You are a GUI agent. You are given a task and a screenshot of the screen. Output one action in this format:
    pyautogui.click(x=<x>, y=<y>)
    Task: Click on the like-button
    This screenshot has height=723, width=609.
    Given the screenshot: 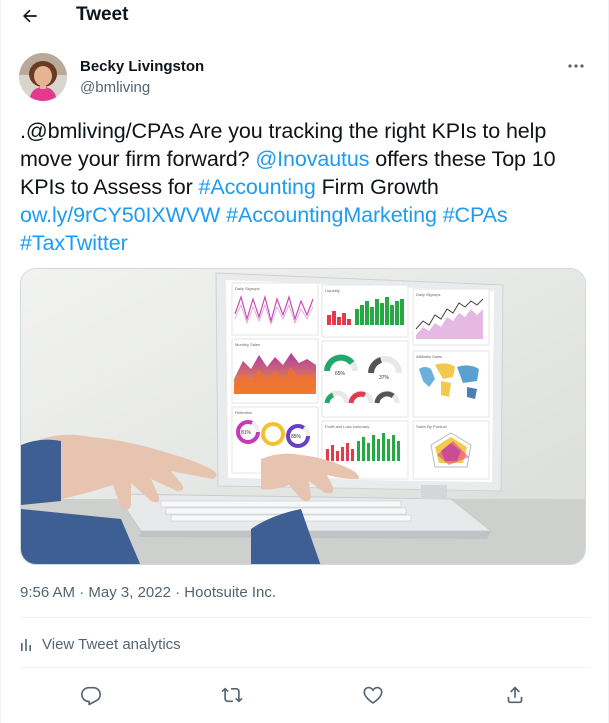 What is the action you would take?
    pyautogui.click(x=373, y=695)
    